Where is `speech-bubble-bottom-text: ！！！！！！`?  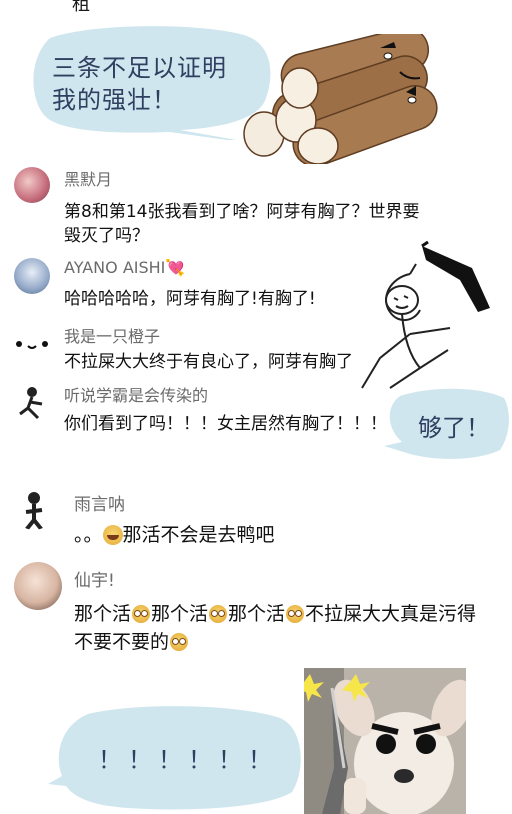 speech-bubble-bottom-text: ！！！！！！ is located at coordinates (188, 760).